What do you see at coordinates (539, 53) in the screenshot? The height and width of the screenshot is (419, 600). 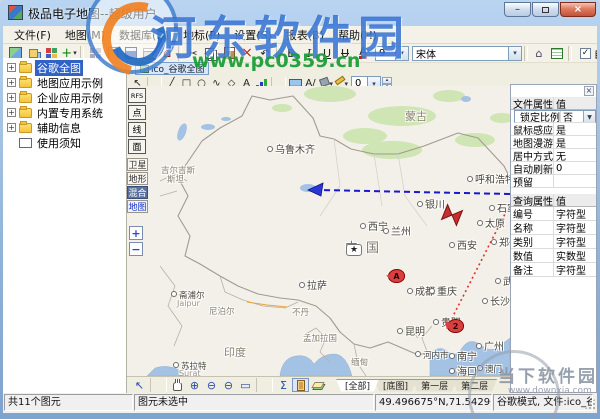 I see `home-page-icon: ⌂` at bounding box center [539, 53].